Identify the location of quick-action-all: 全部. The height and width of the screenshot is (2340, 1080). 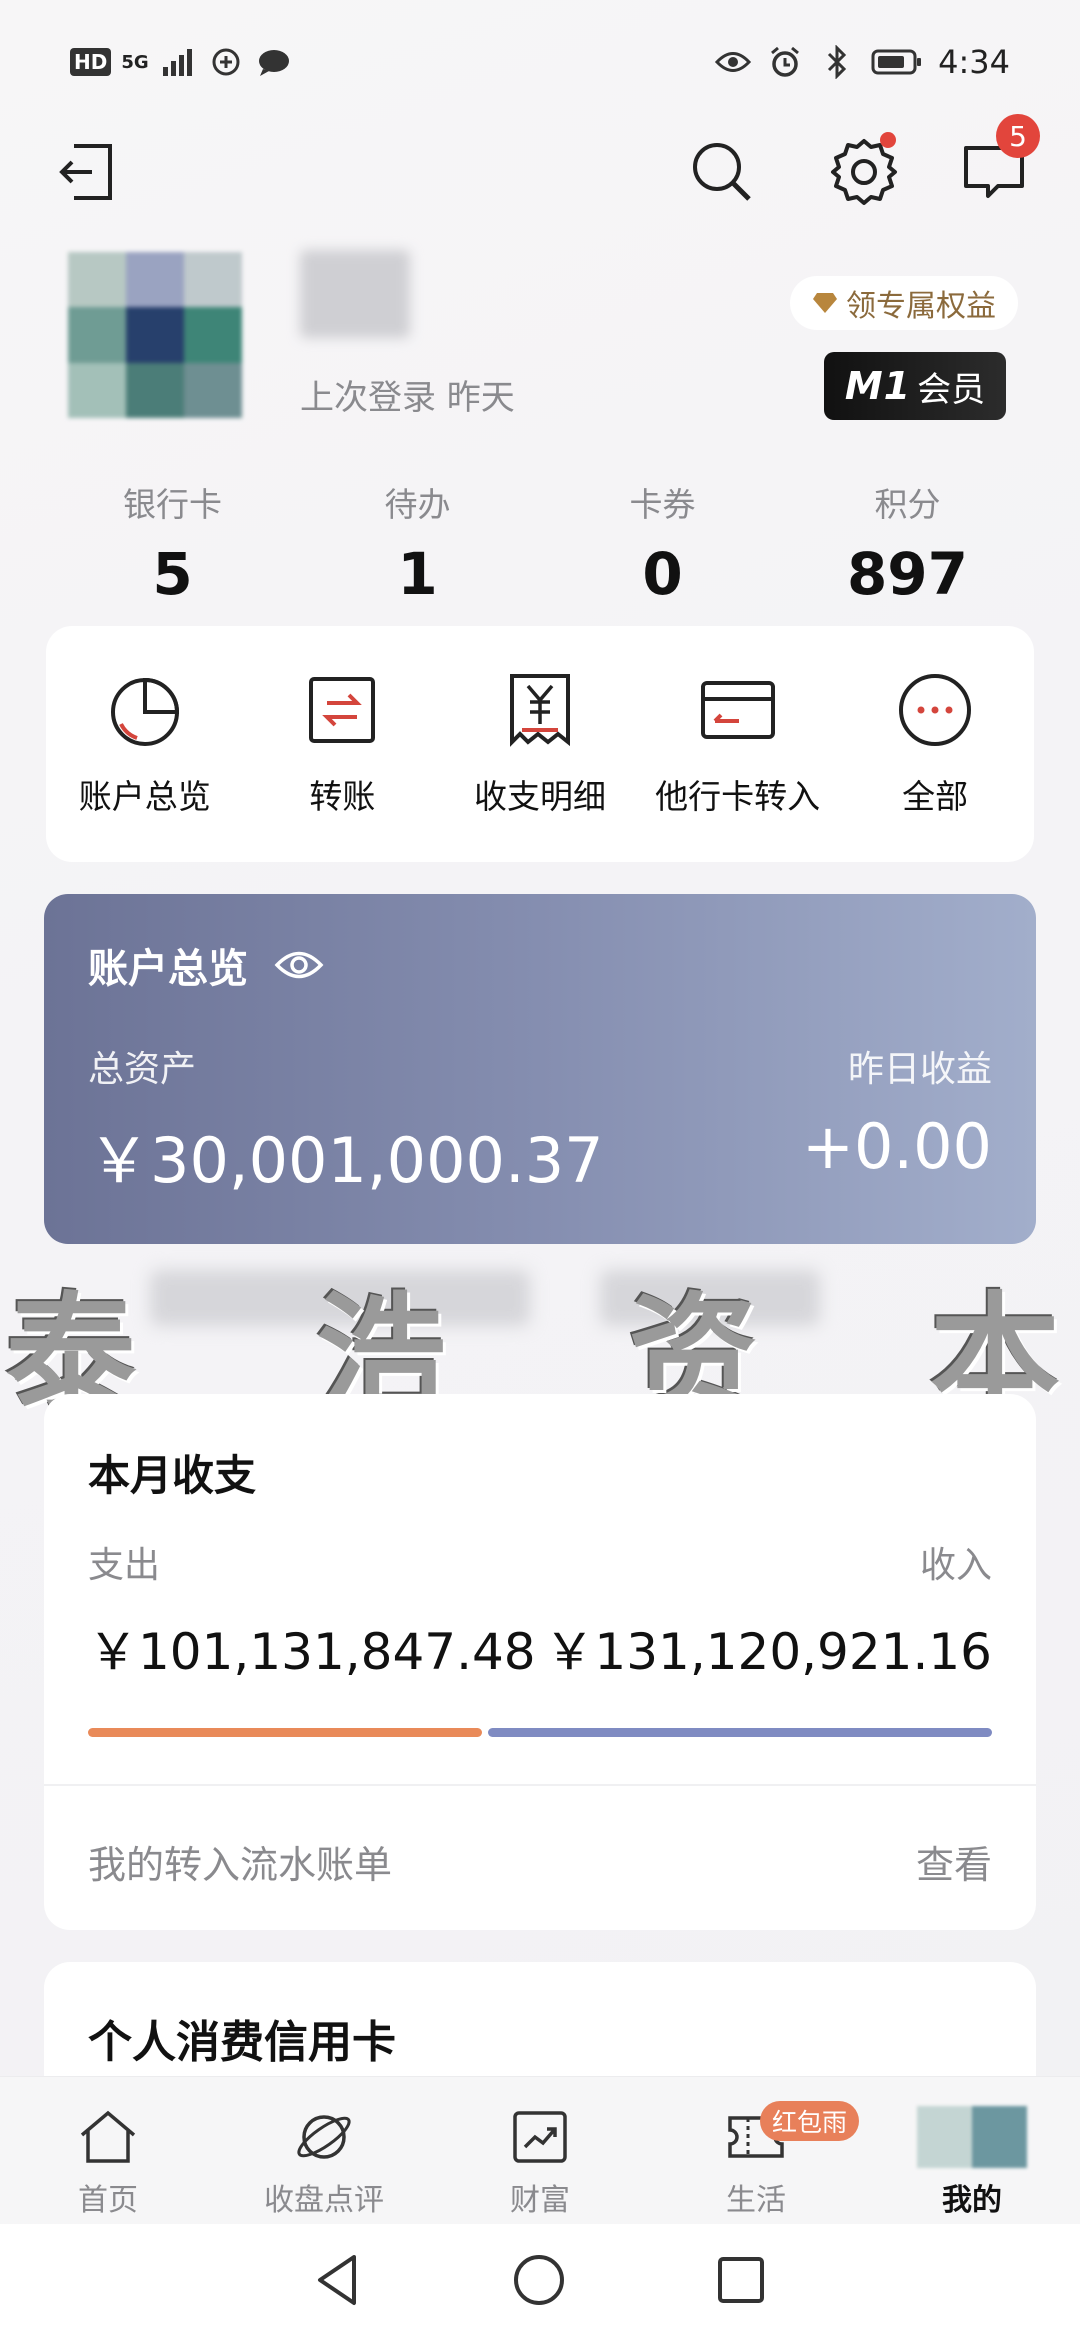
(935, 744).